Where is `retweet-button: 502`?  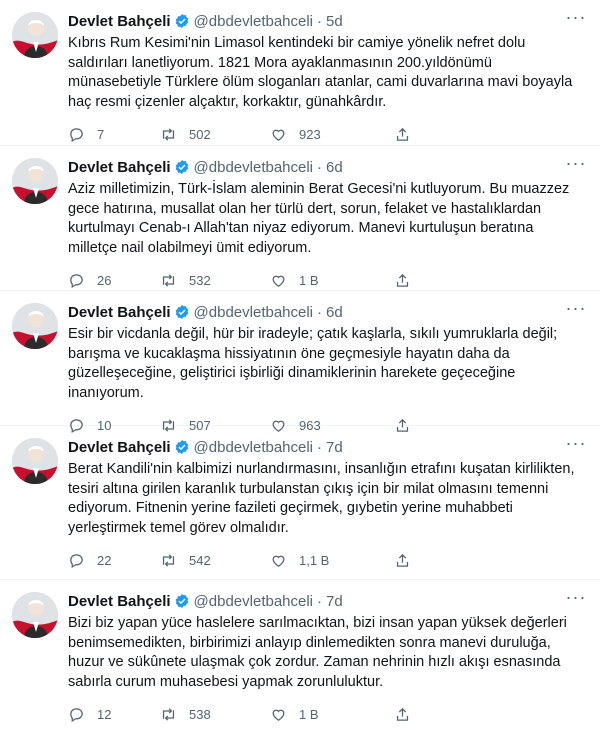 retweet-button: 502 is located at coordinates (215, 134).